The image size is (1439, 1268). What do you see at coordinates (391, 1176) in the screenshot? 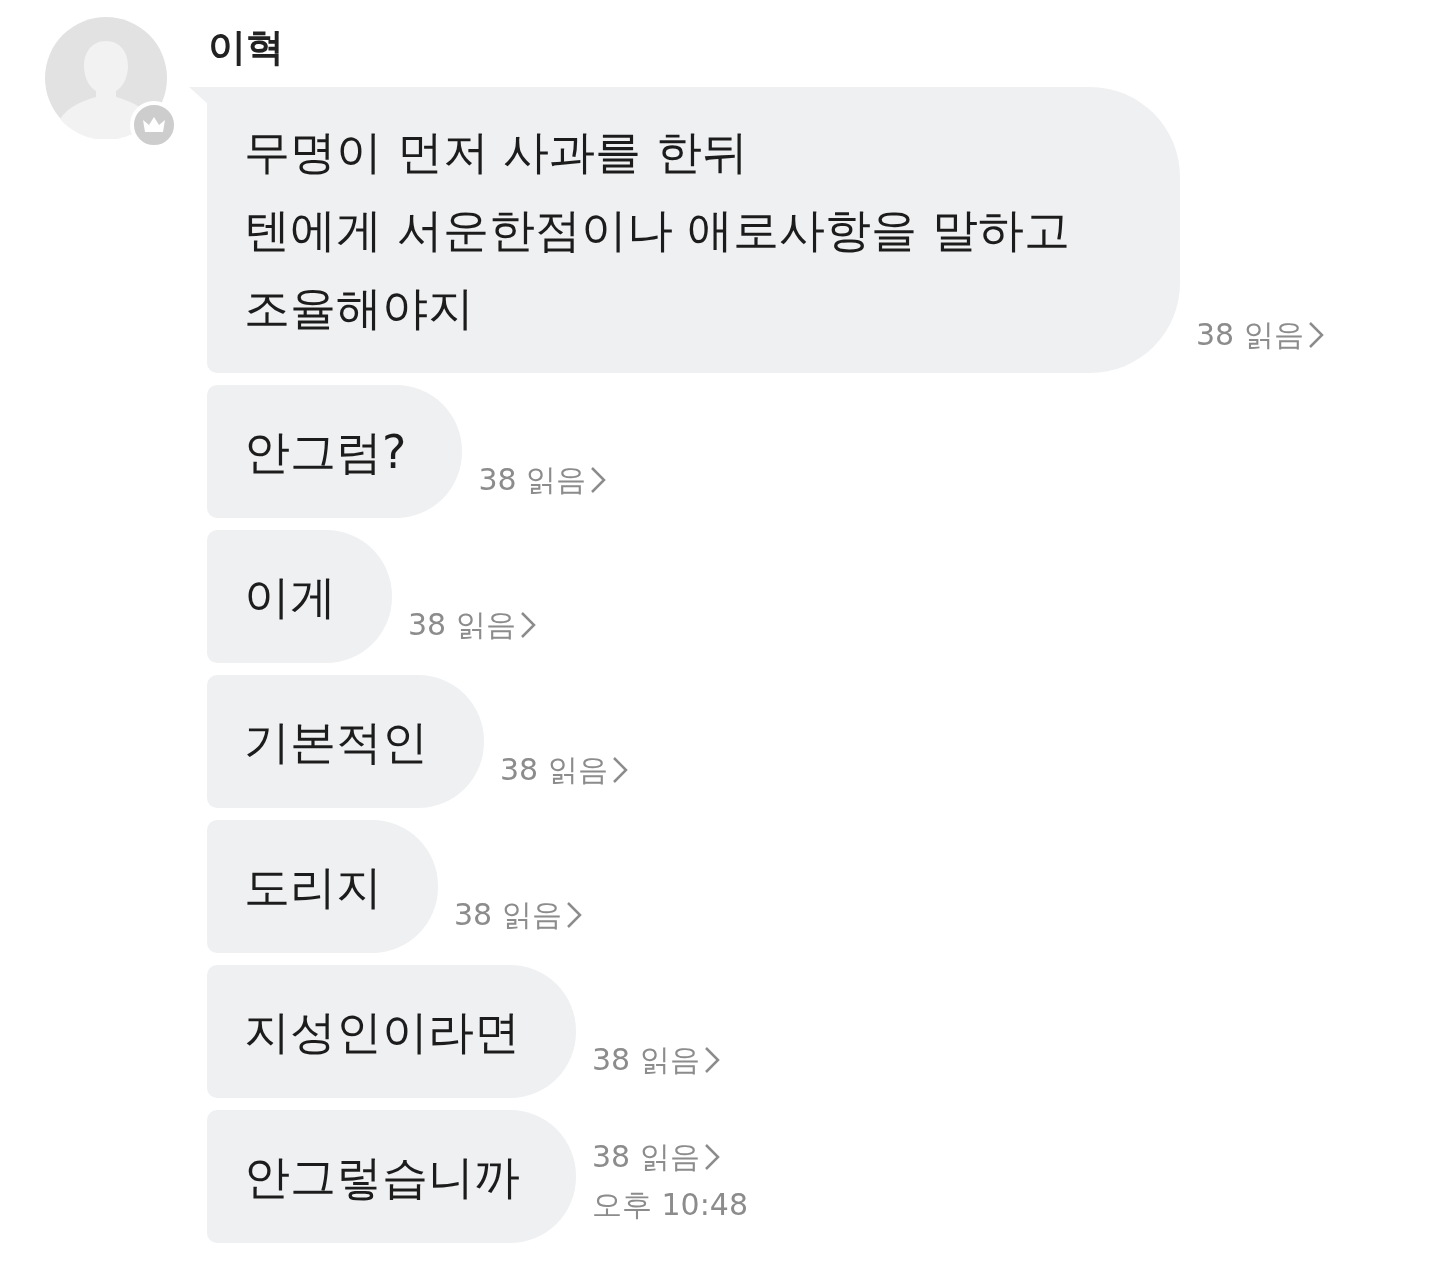
I see `message-bubble: 안그렇습니까` at bounding box center [391, 1176].